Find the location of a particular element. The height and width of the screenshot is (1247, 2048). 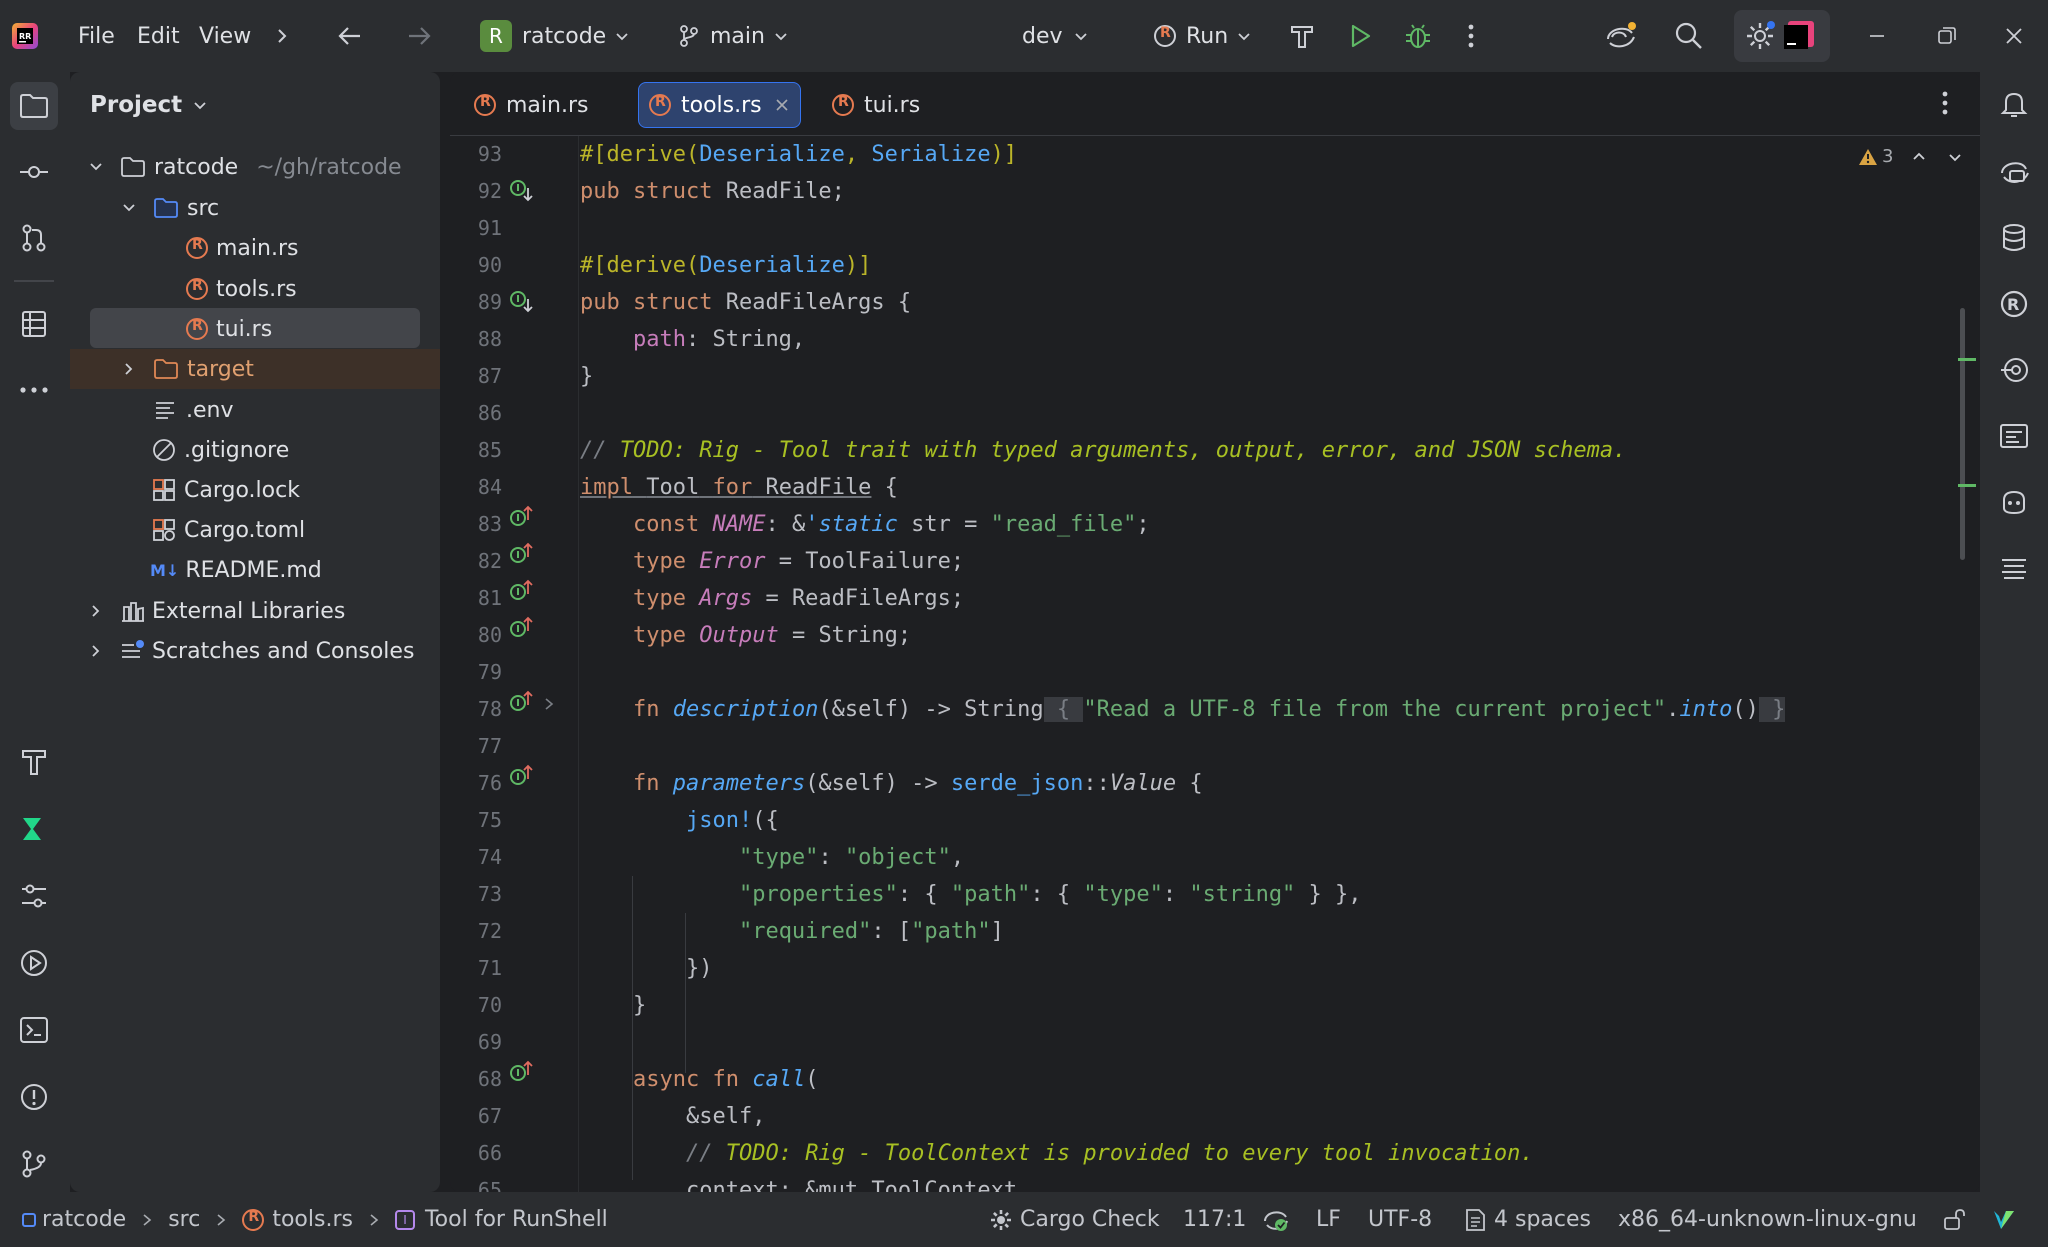

services-icon is located at coordinates (34, 896).